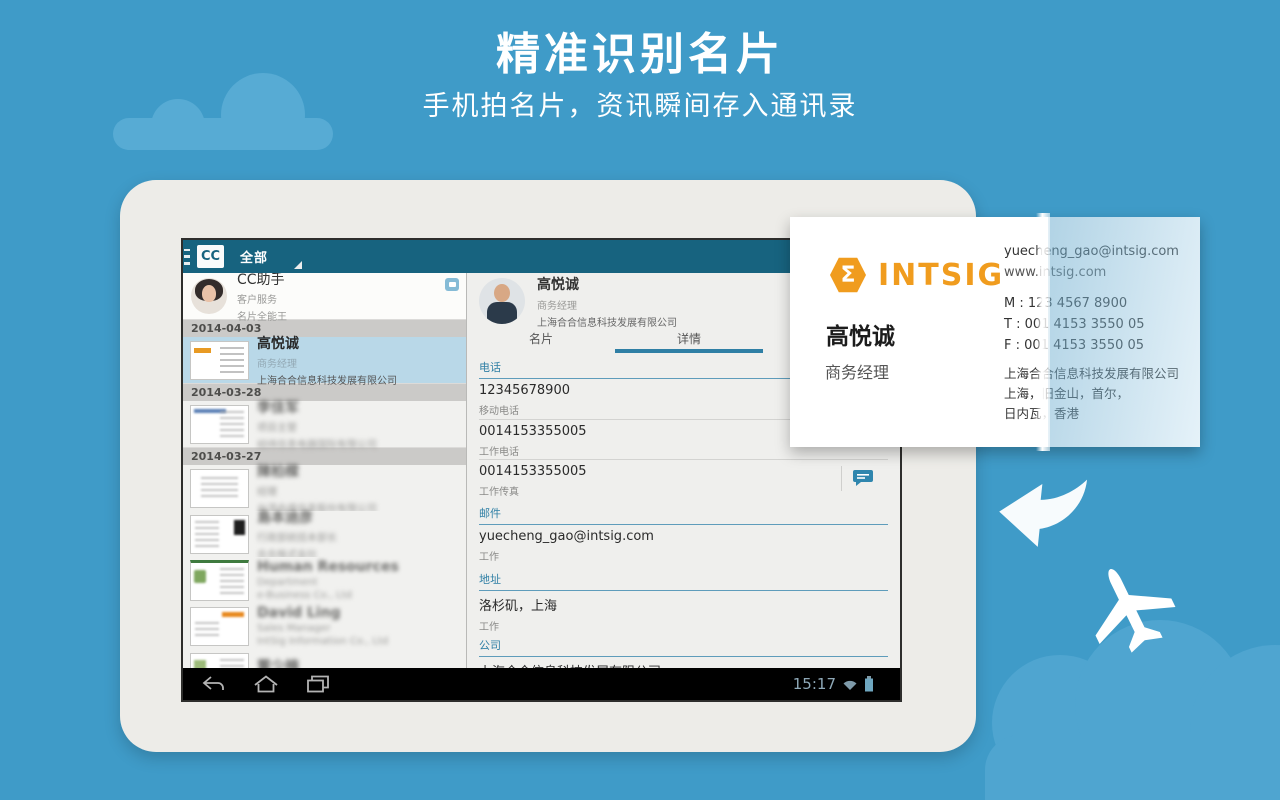 The image size is (1280, 800). I want to click on section-company: 公司 上海合合信息科技发展有限公司 查看公司新闻, so click(683, 649).